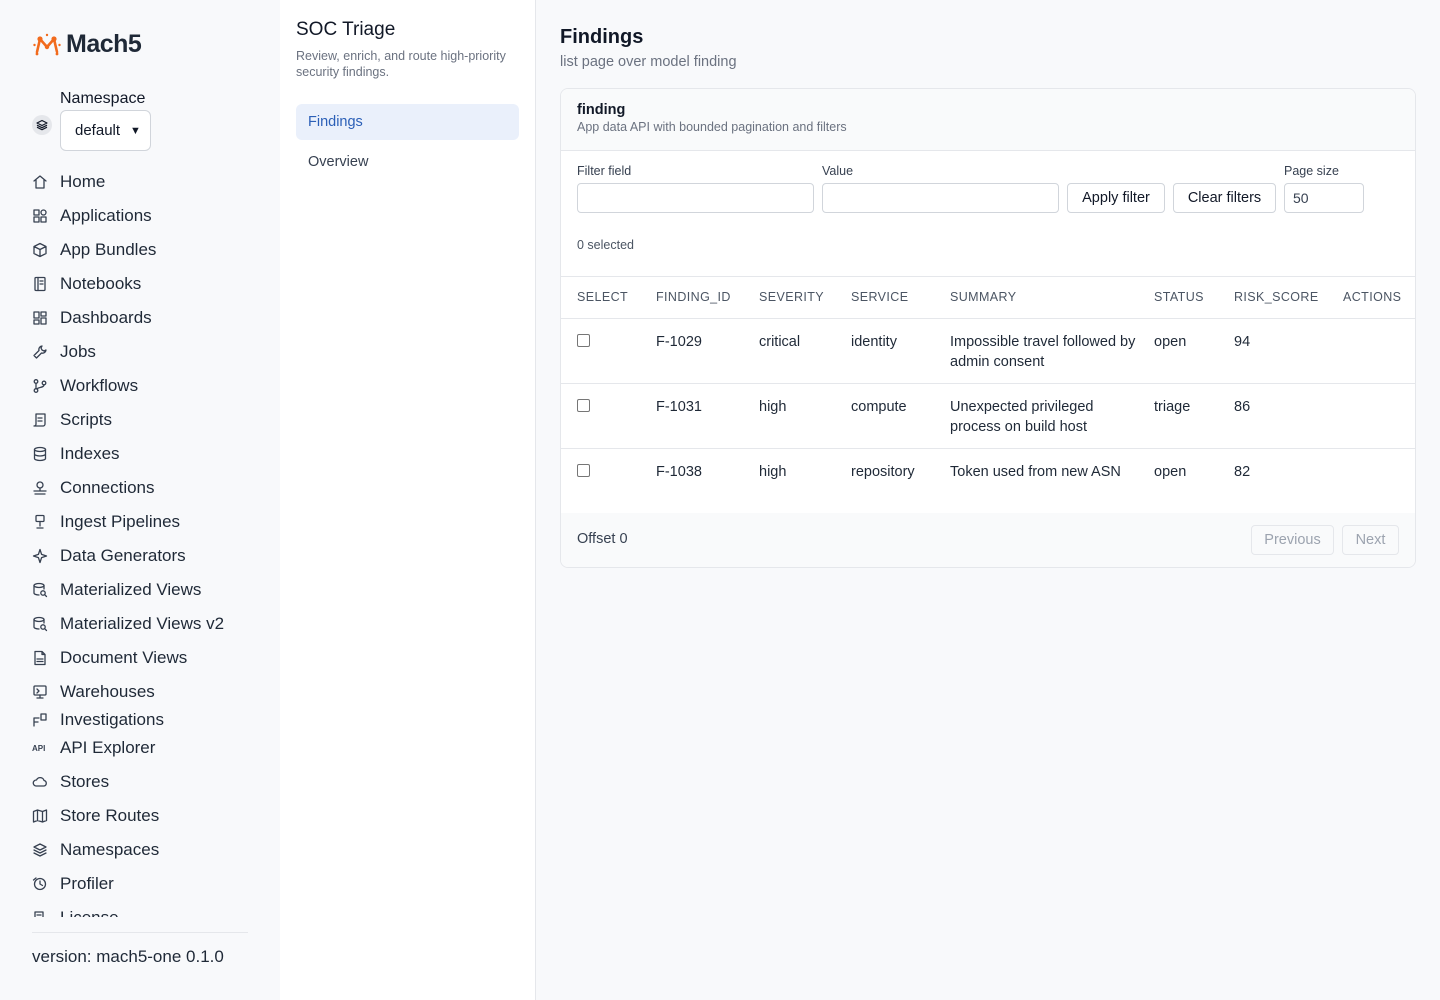 Image resolution: width=1440 pixels, height=1000 pixels. What do you see at coordinates (40, 624) in the screenshot?
I see `view-v2-icon` at bounding box center [40, 624].